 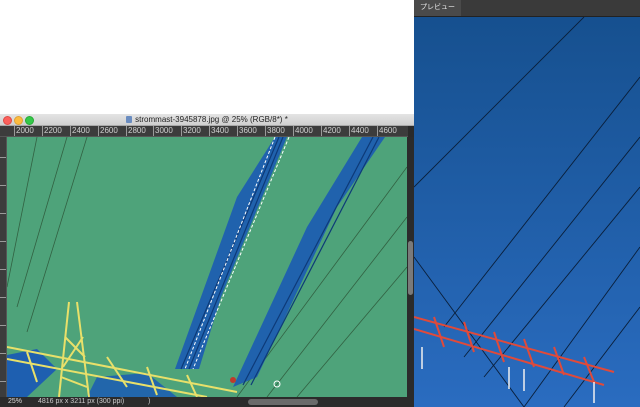 I want to click on ruler-tick-label: 4600, so click(x=387, y=131).